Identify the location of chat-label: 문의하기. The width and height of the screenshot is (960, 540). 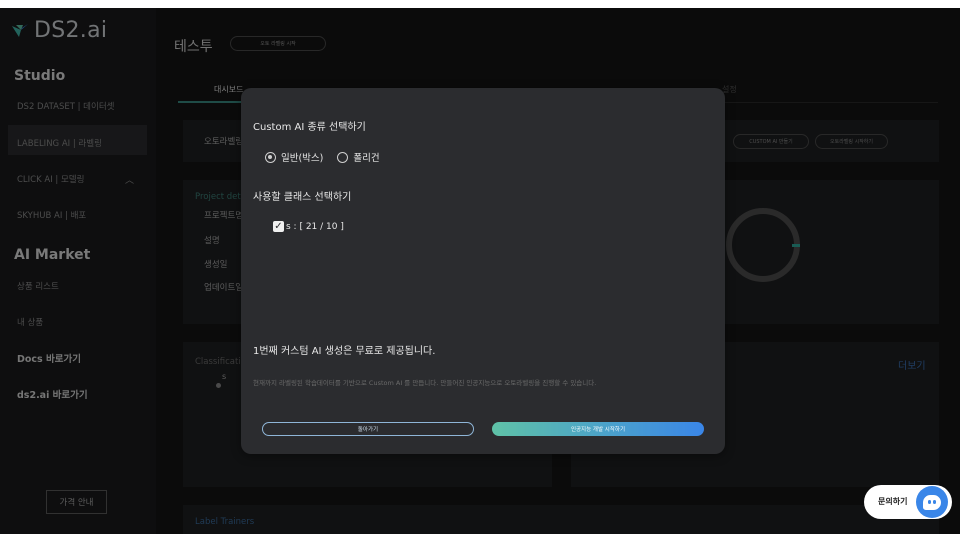
(892, 501).